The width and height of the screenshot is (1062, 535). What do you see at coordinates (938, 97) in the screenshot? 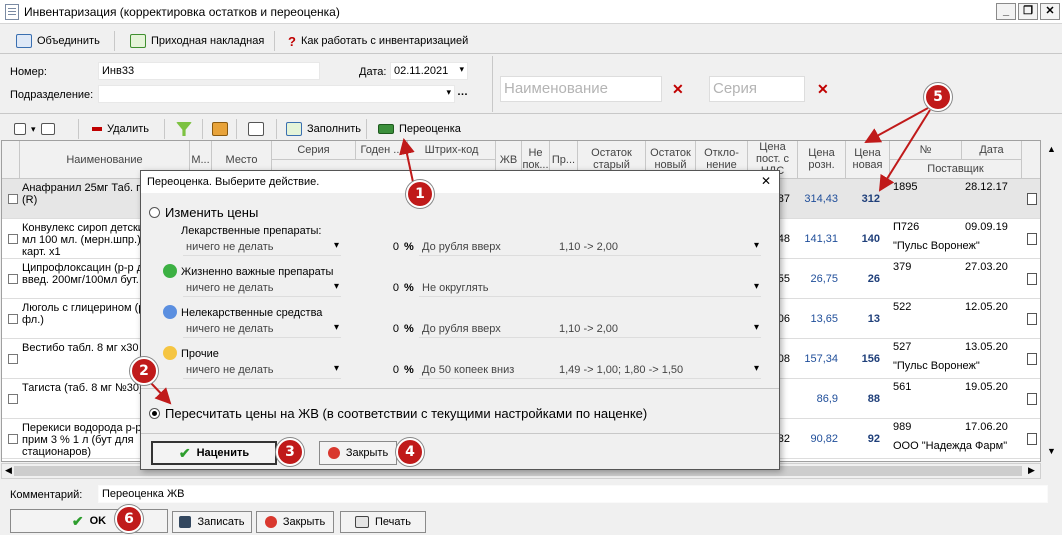
I see `callout-badge-5: 5` at bounding box center [938, 97].